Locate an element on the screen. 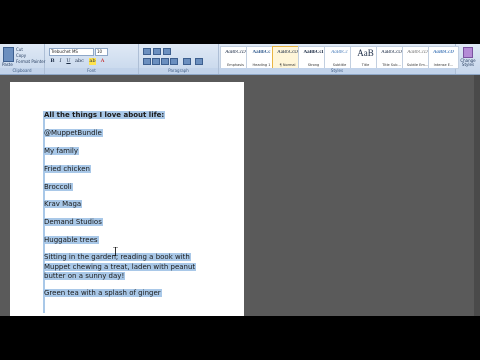 The height and width of the screenshot is (360, 480). font-name-field: Trebuchet MS is located at coordinates (71, 52).